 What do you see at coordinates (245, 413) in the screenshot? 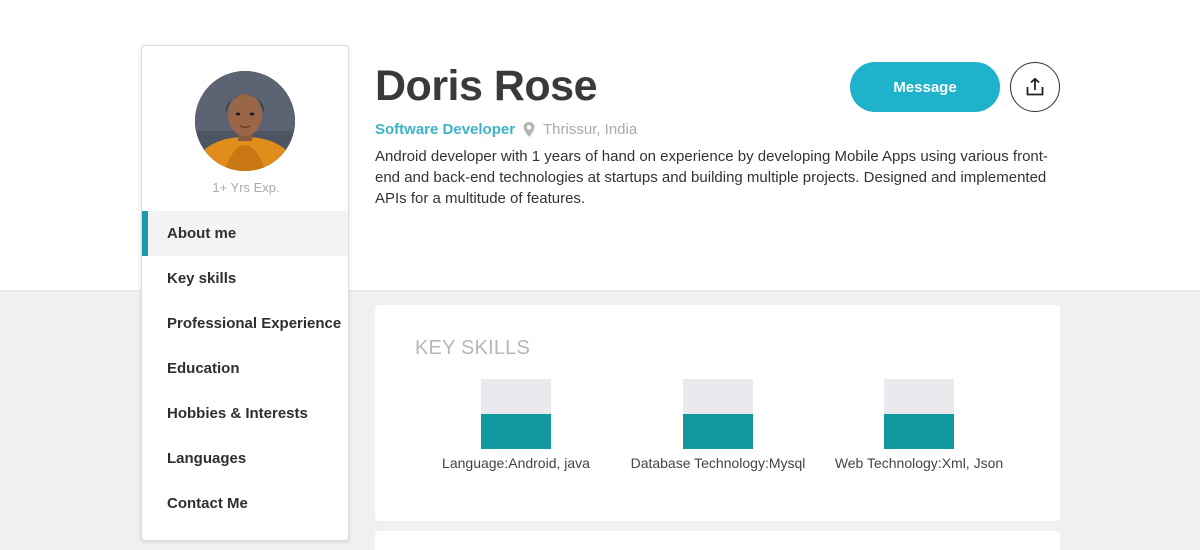
I see `sidebar-item-hobbies: Hobbies & Interests` at bounding box center [245, 413].